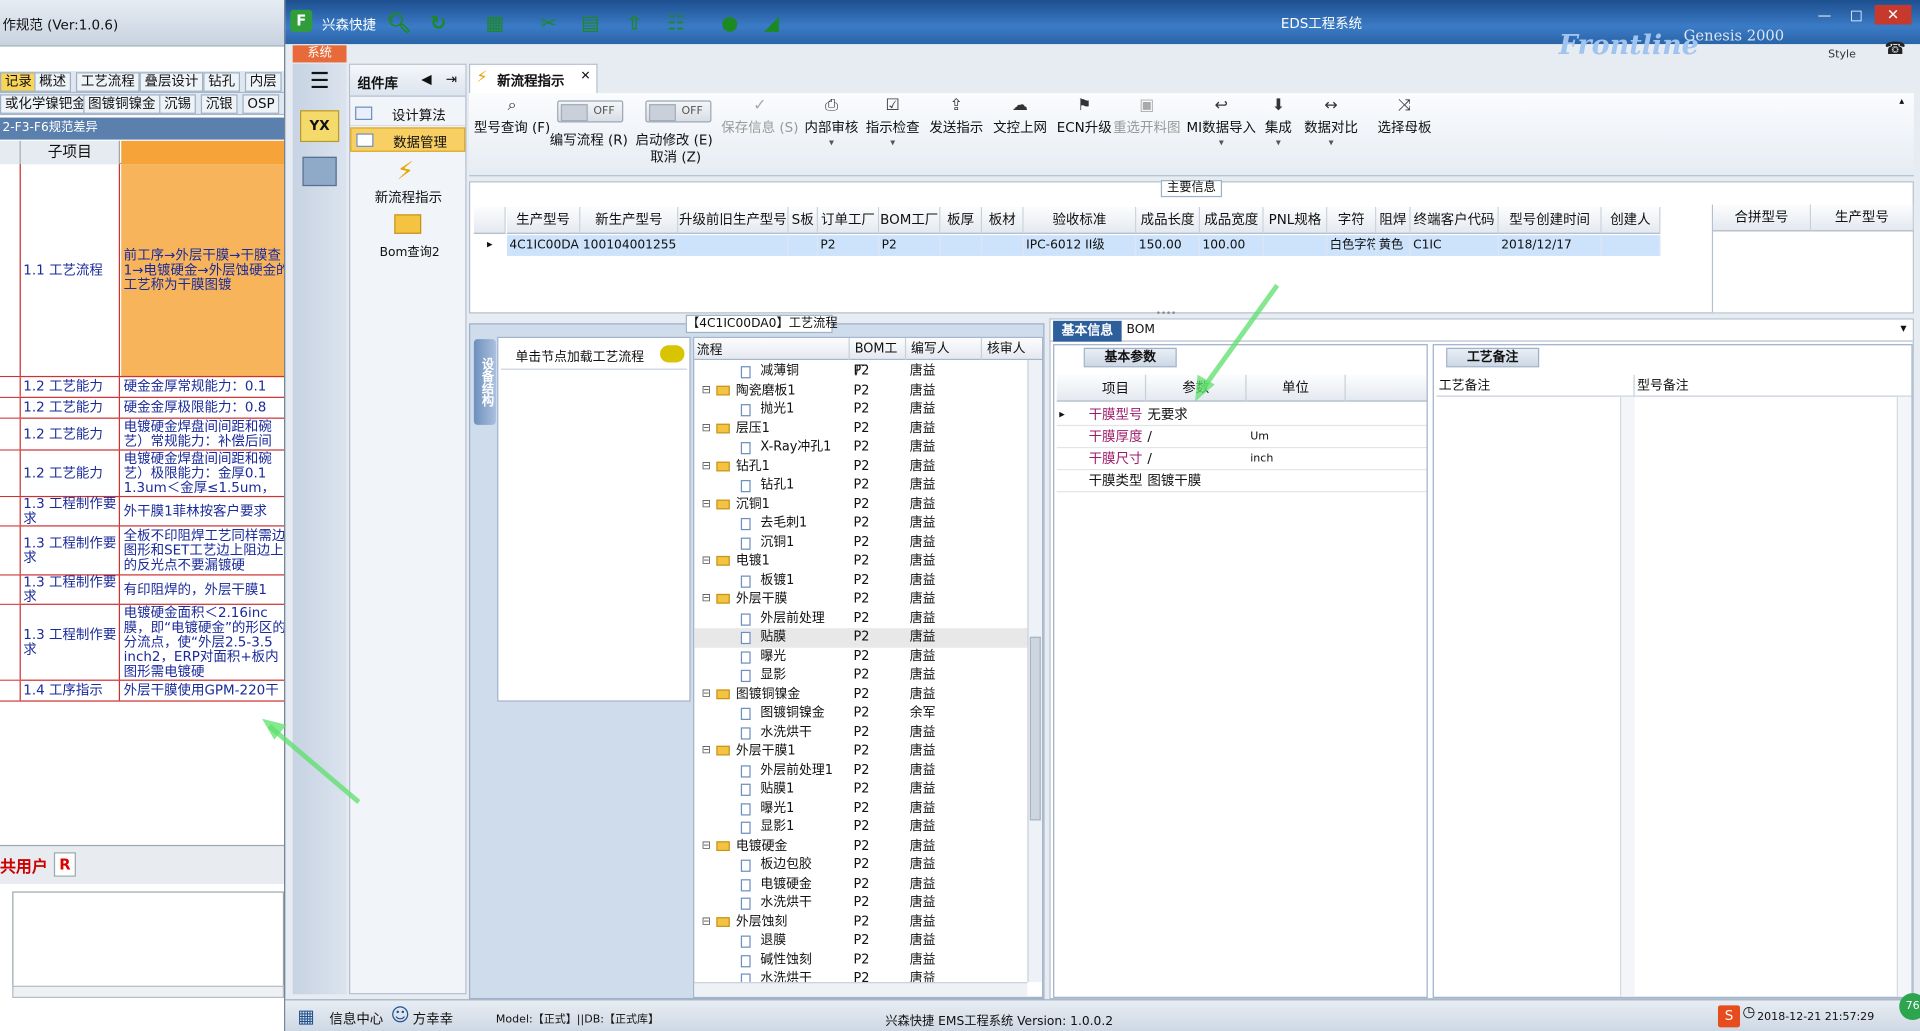 The height and width of the screenshot is (1031, 1920). What do you see at coordinates (1240, 337) in the screenshot?
I see `arrow-to-params` at bounding box center [1240, 337].